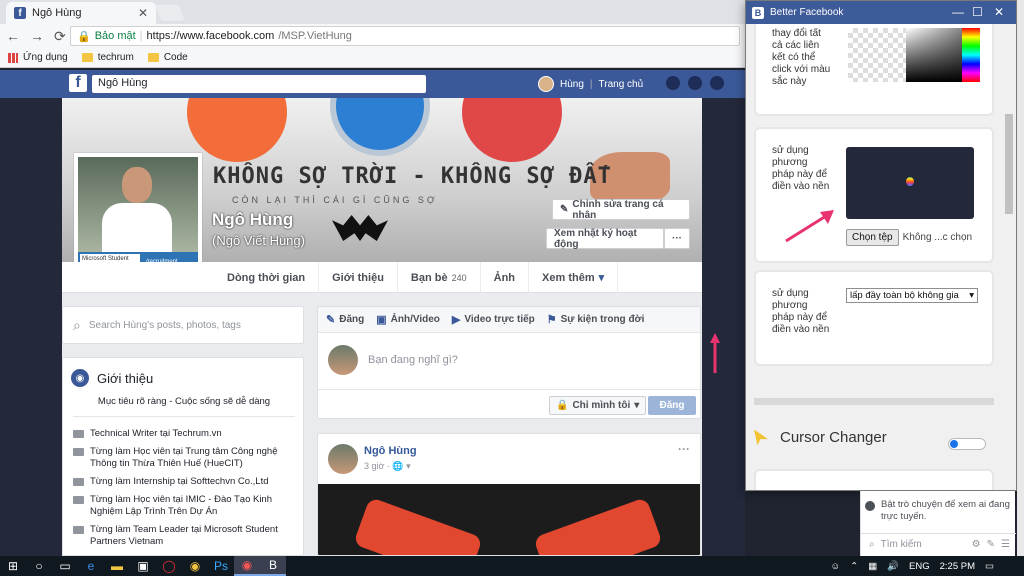 The image size is (1024, 576). Describe the element at coordinates (989, 566) in the screenshot. I see `notification-icon: ▭` at that location.